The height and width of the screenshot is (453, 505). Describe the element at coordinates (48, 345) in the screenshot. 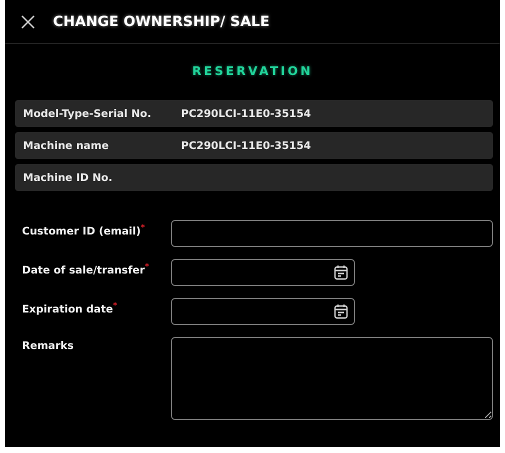

I see `field-label: Remarks` at that location.